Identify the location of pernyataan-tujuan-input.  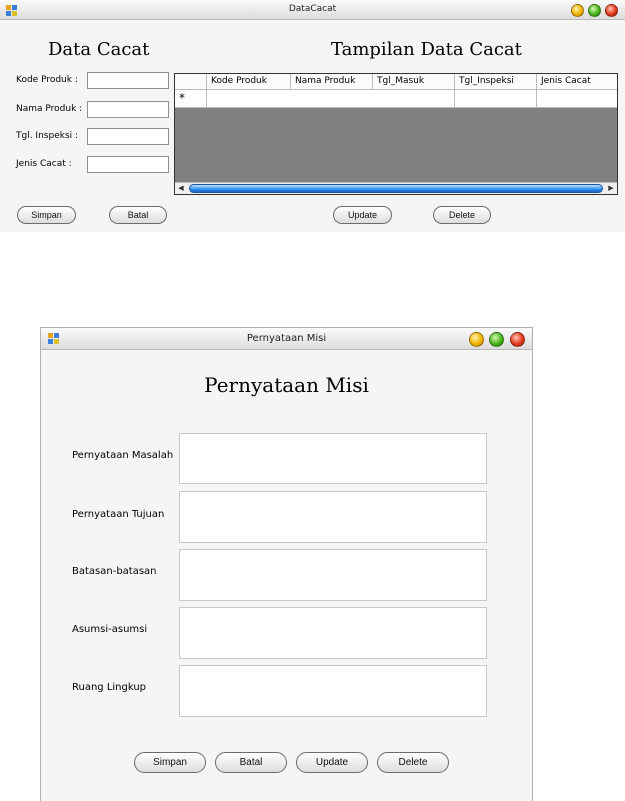
(333, 517).